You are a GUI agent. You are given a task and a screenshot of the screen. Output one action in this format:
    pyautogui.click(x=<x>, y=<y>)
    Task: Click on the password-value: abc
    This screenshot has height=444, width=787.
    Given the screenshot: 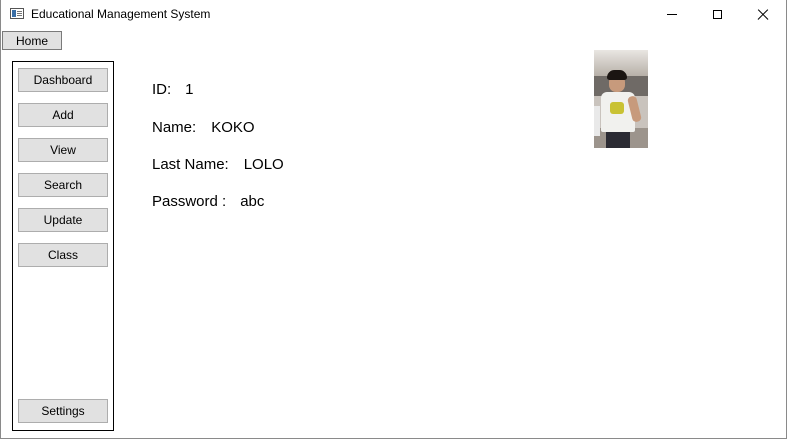 What is the action you would take?
    pyautogui.click(x=252, y=201)
    